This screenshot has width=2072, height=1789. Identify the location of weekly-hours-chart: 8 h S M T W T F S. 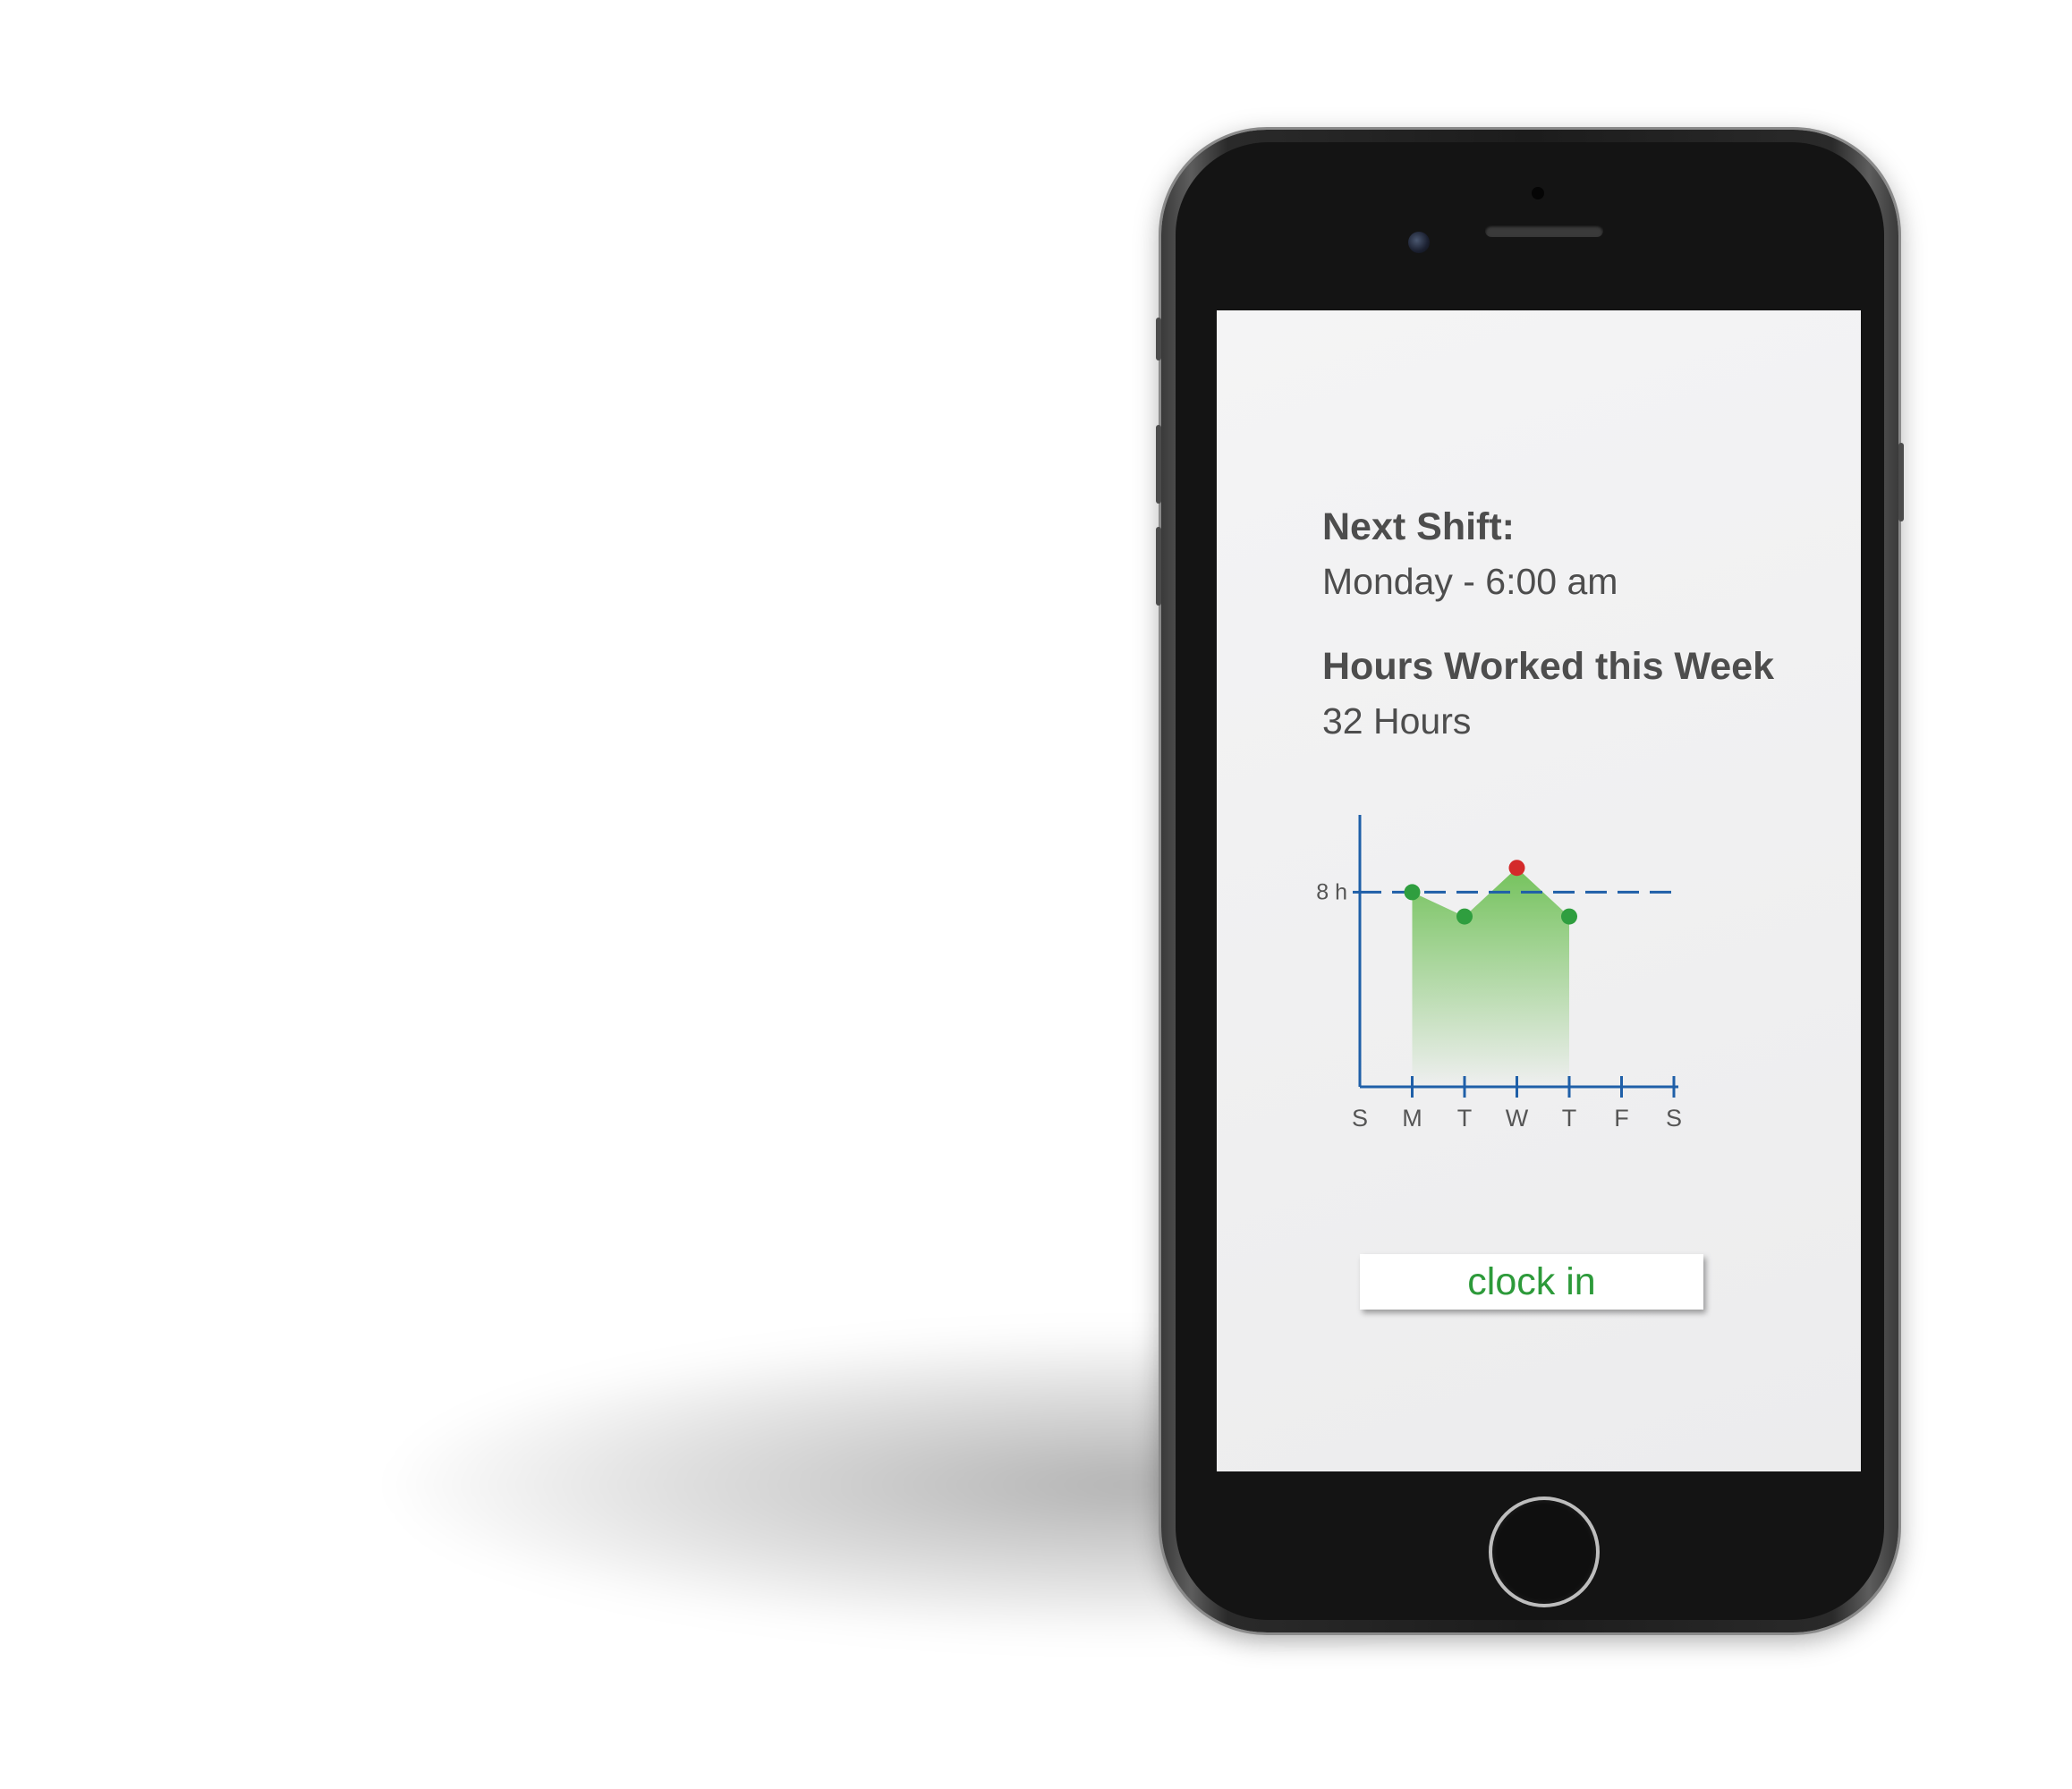
(1499, 973).